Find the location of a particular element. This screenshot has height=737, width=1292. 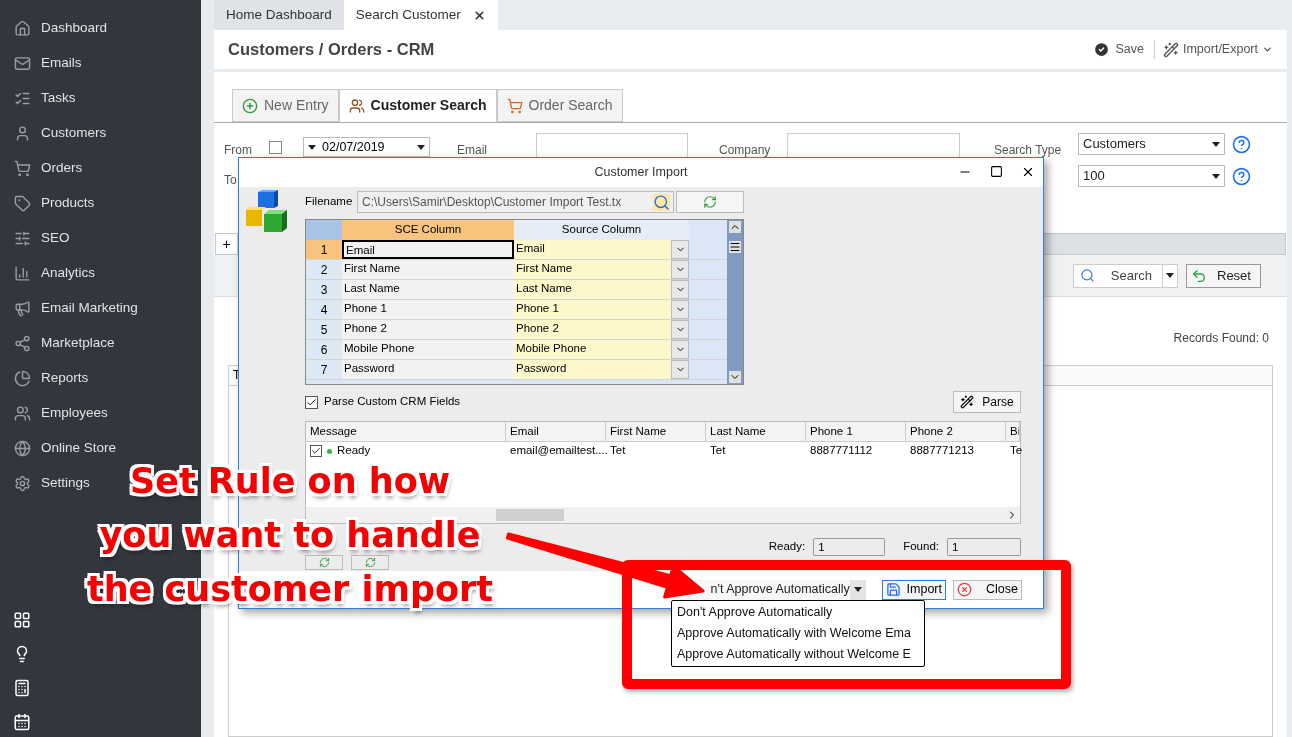

sidebar-item: Email Marketing is located at coordinates (89, 308).